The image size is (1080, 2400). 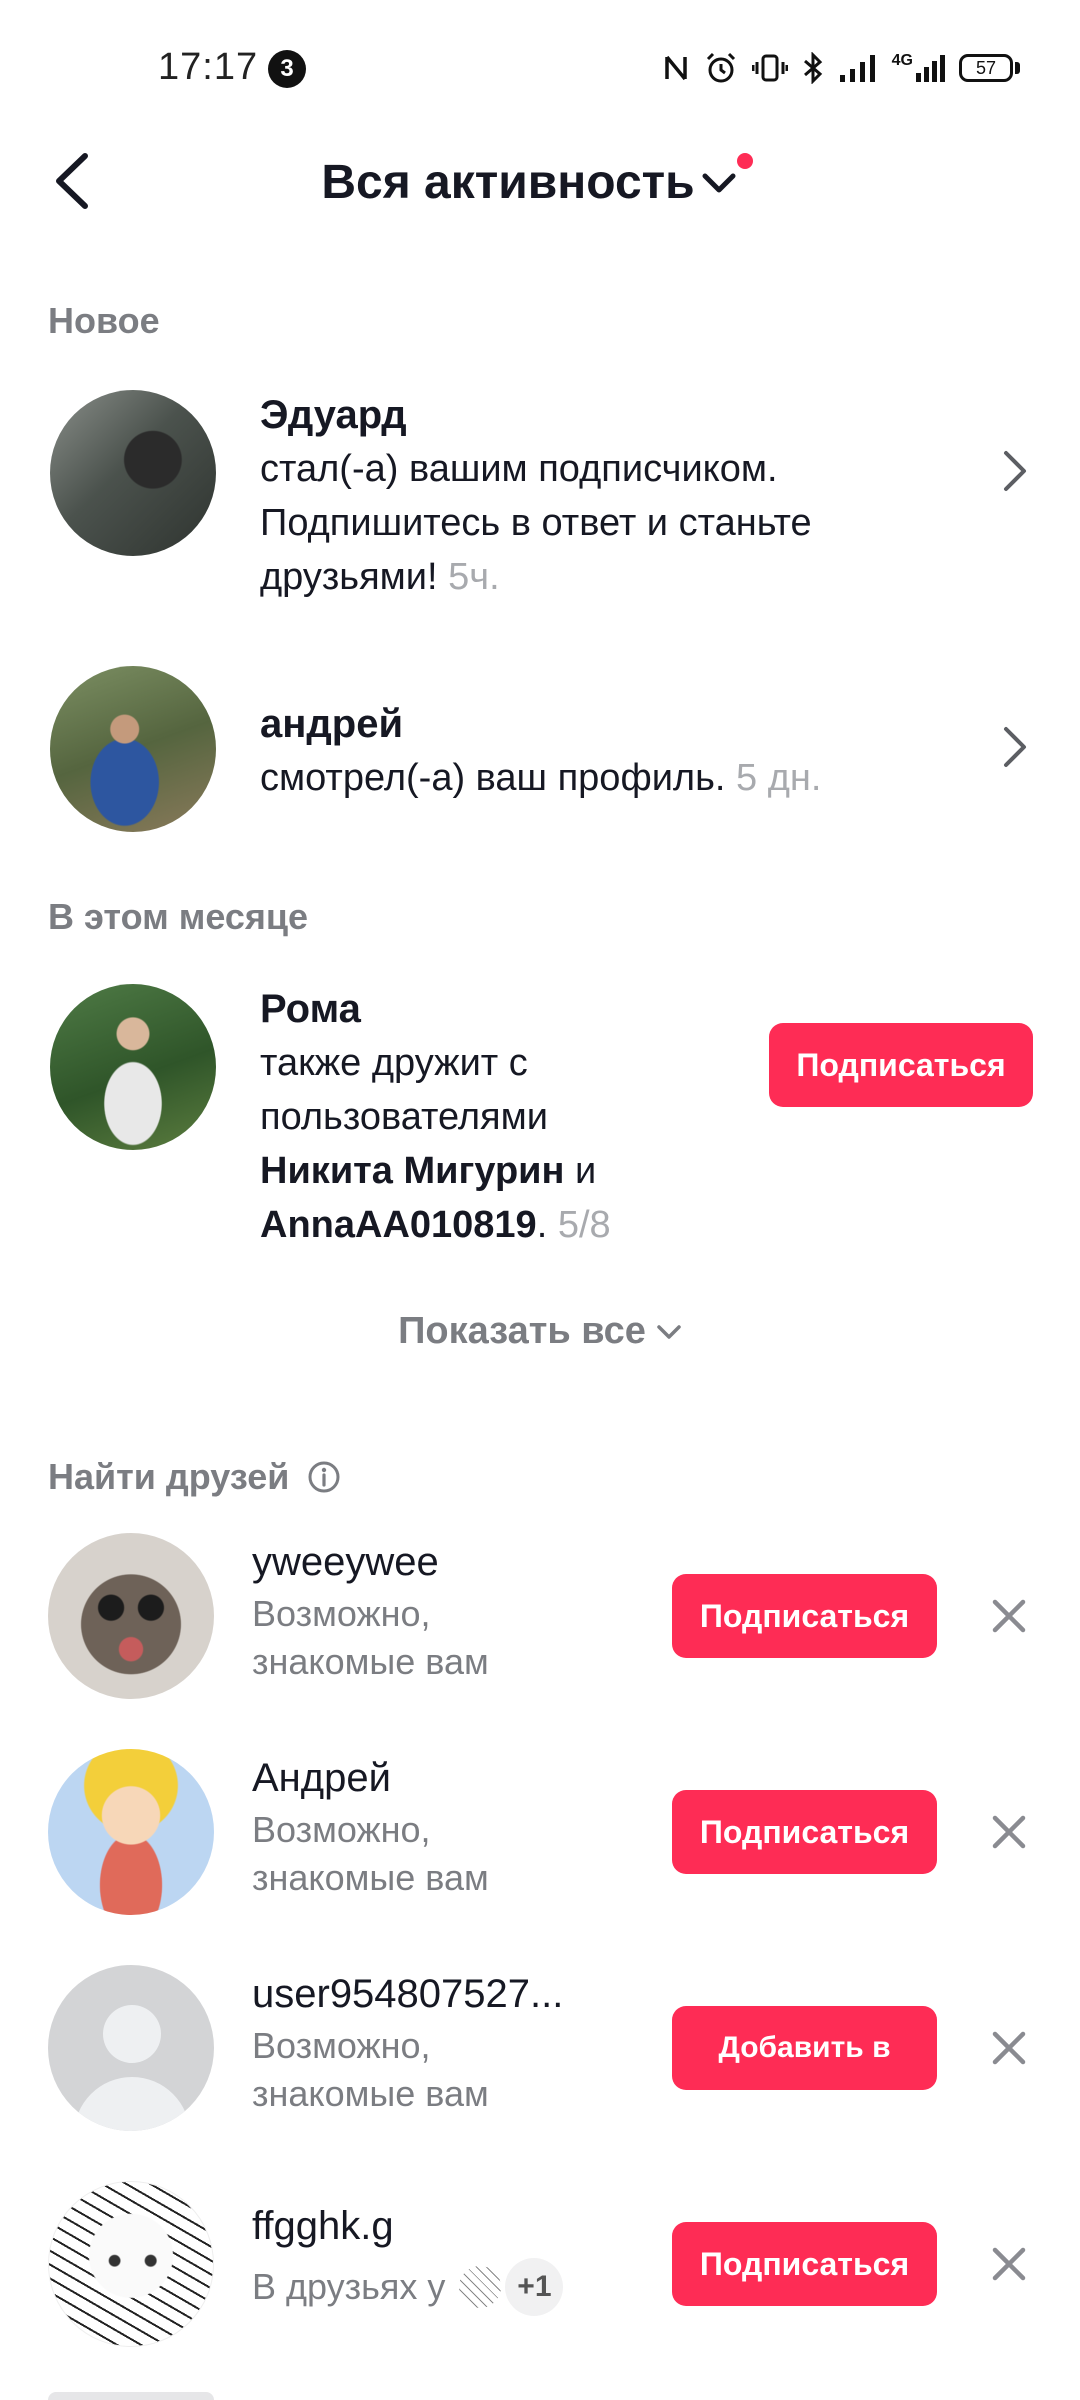 I want to click on user-name: андрей, so click(x=332, y=724).